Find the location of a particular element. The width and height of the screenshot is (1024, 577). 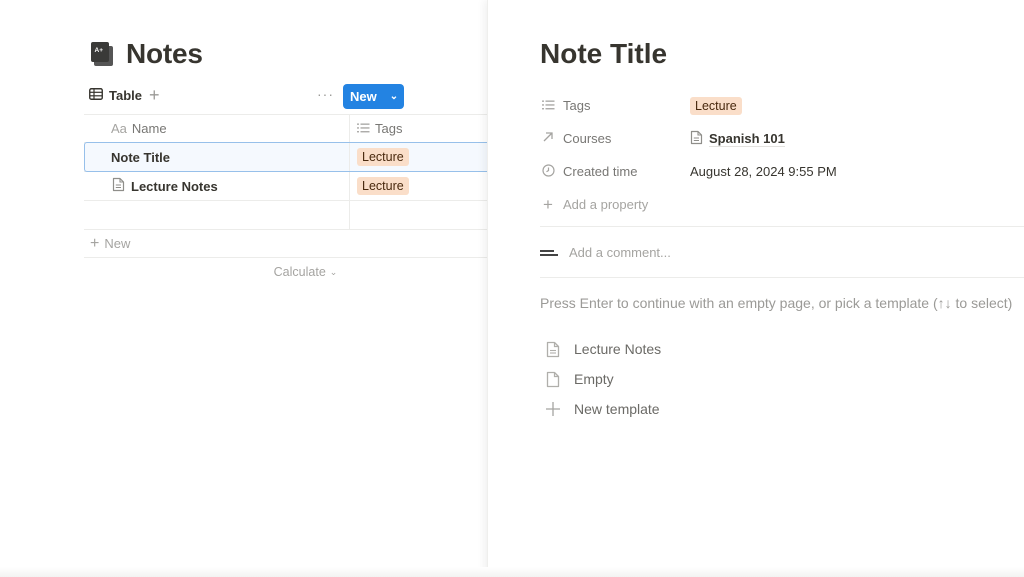

page-title: Note Title is located at coordinates (603, 54).